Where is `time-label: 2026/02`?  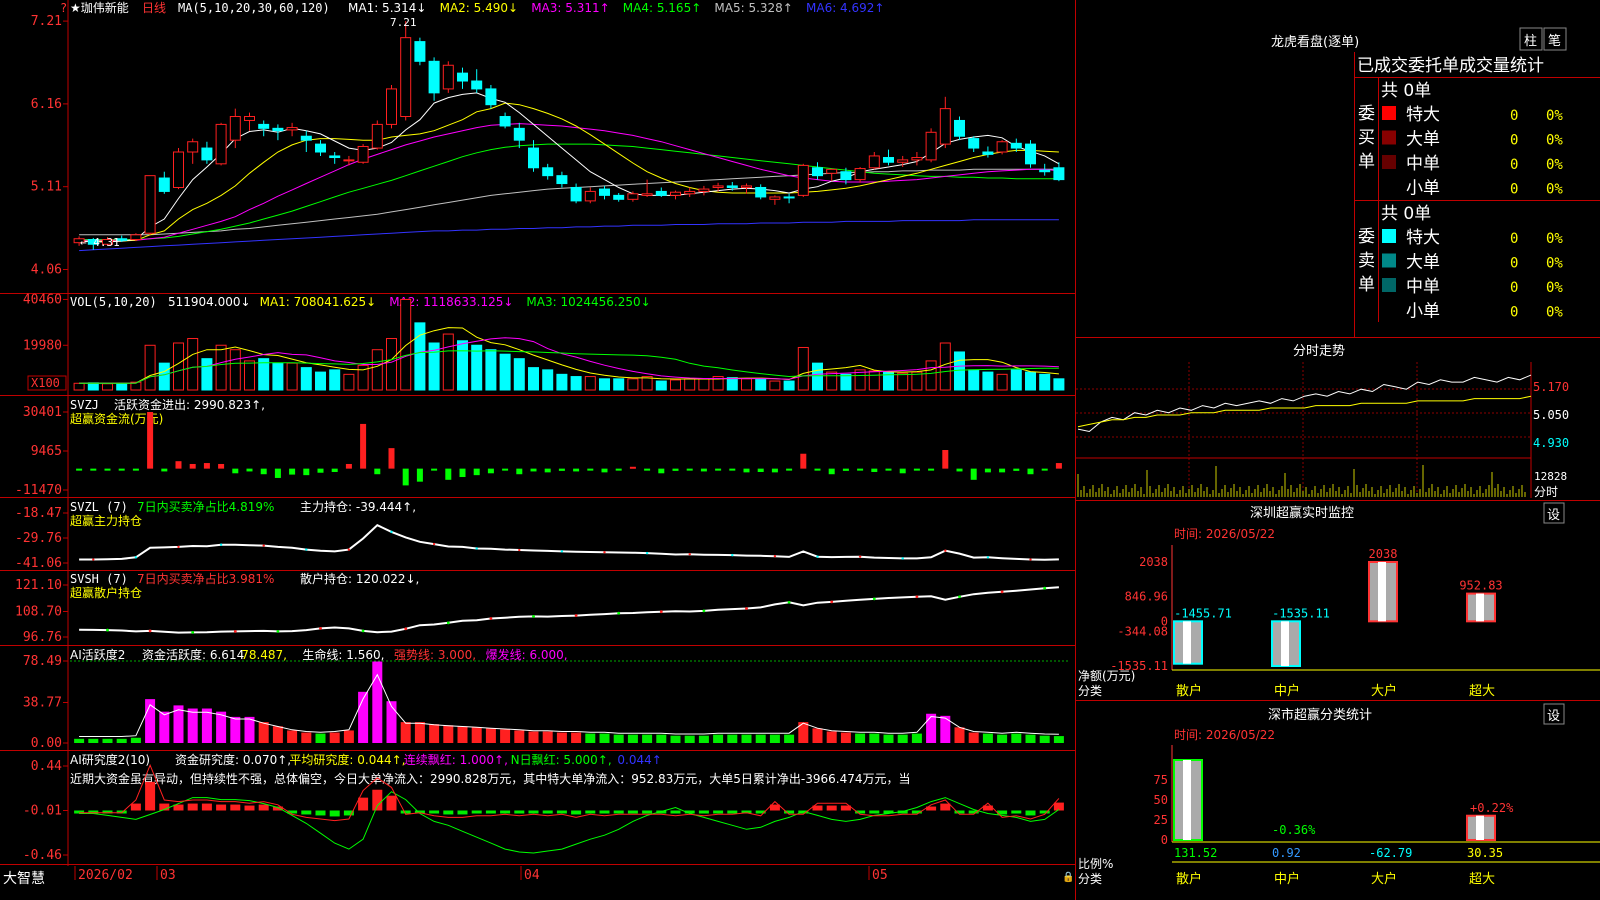 time-label: 2026/02 is located at coordinates (105, 875).